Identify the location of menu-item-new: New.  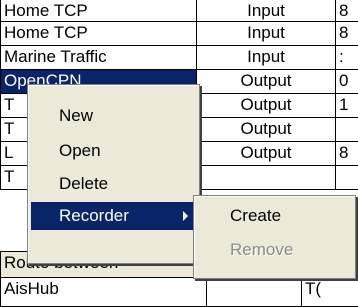
(113, 116).